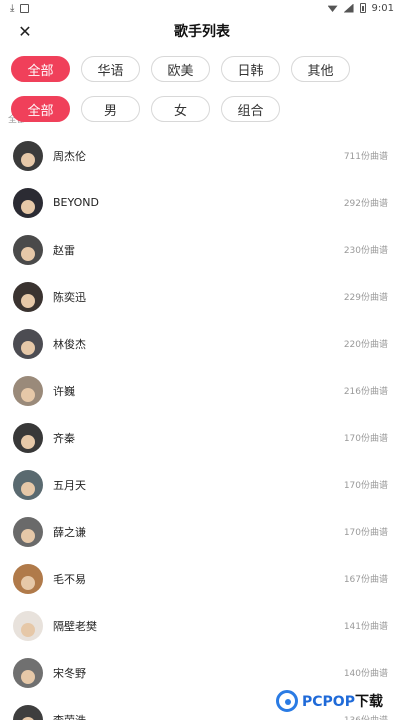 Image resolution: width=404 pixels, height=720 pixels. I want to click on singer-name: 周杰伦, so click(69, 156).